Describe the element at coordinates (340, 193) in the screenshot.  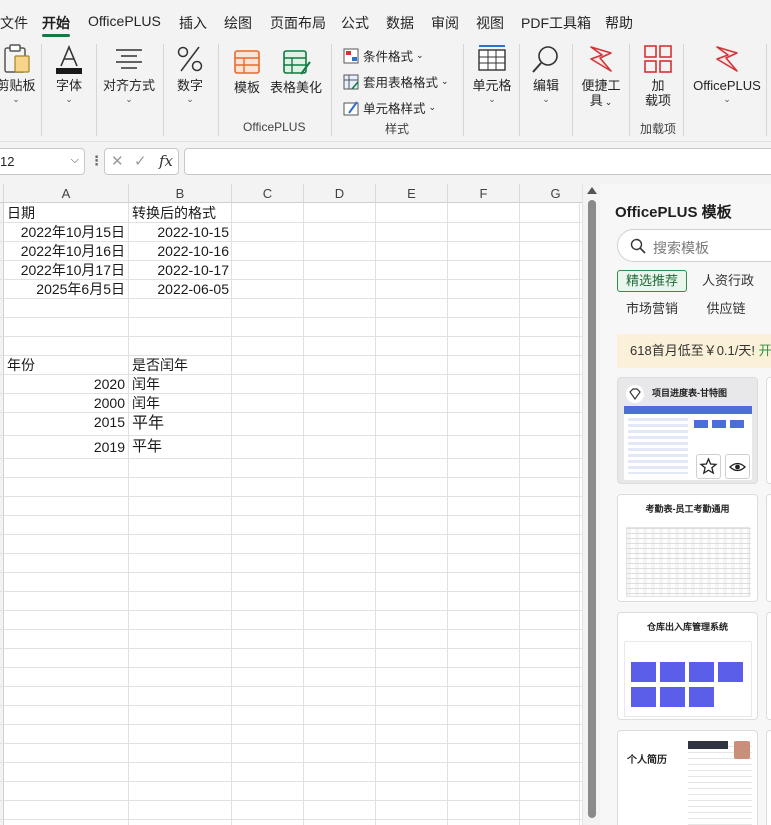
I see `column-header-d: D` at that location.